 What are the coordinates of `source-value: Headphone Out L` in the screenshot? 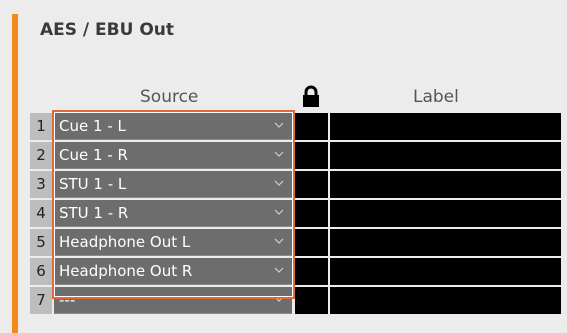 It's located at (125, 242).